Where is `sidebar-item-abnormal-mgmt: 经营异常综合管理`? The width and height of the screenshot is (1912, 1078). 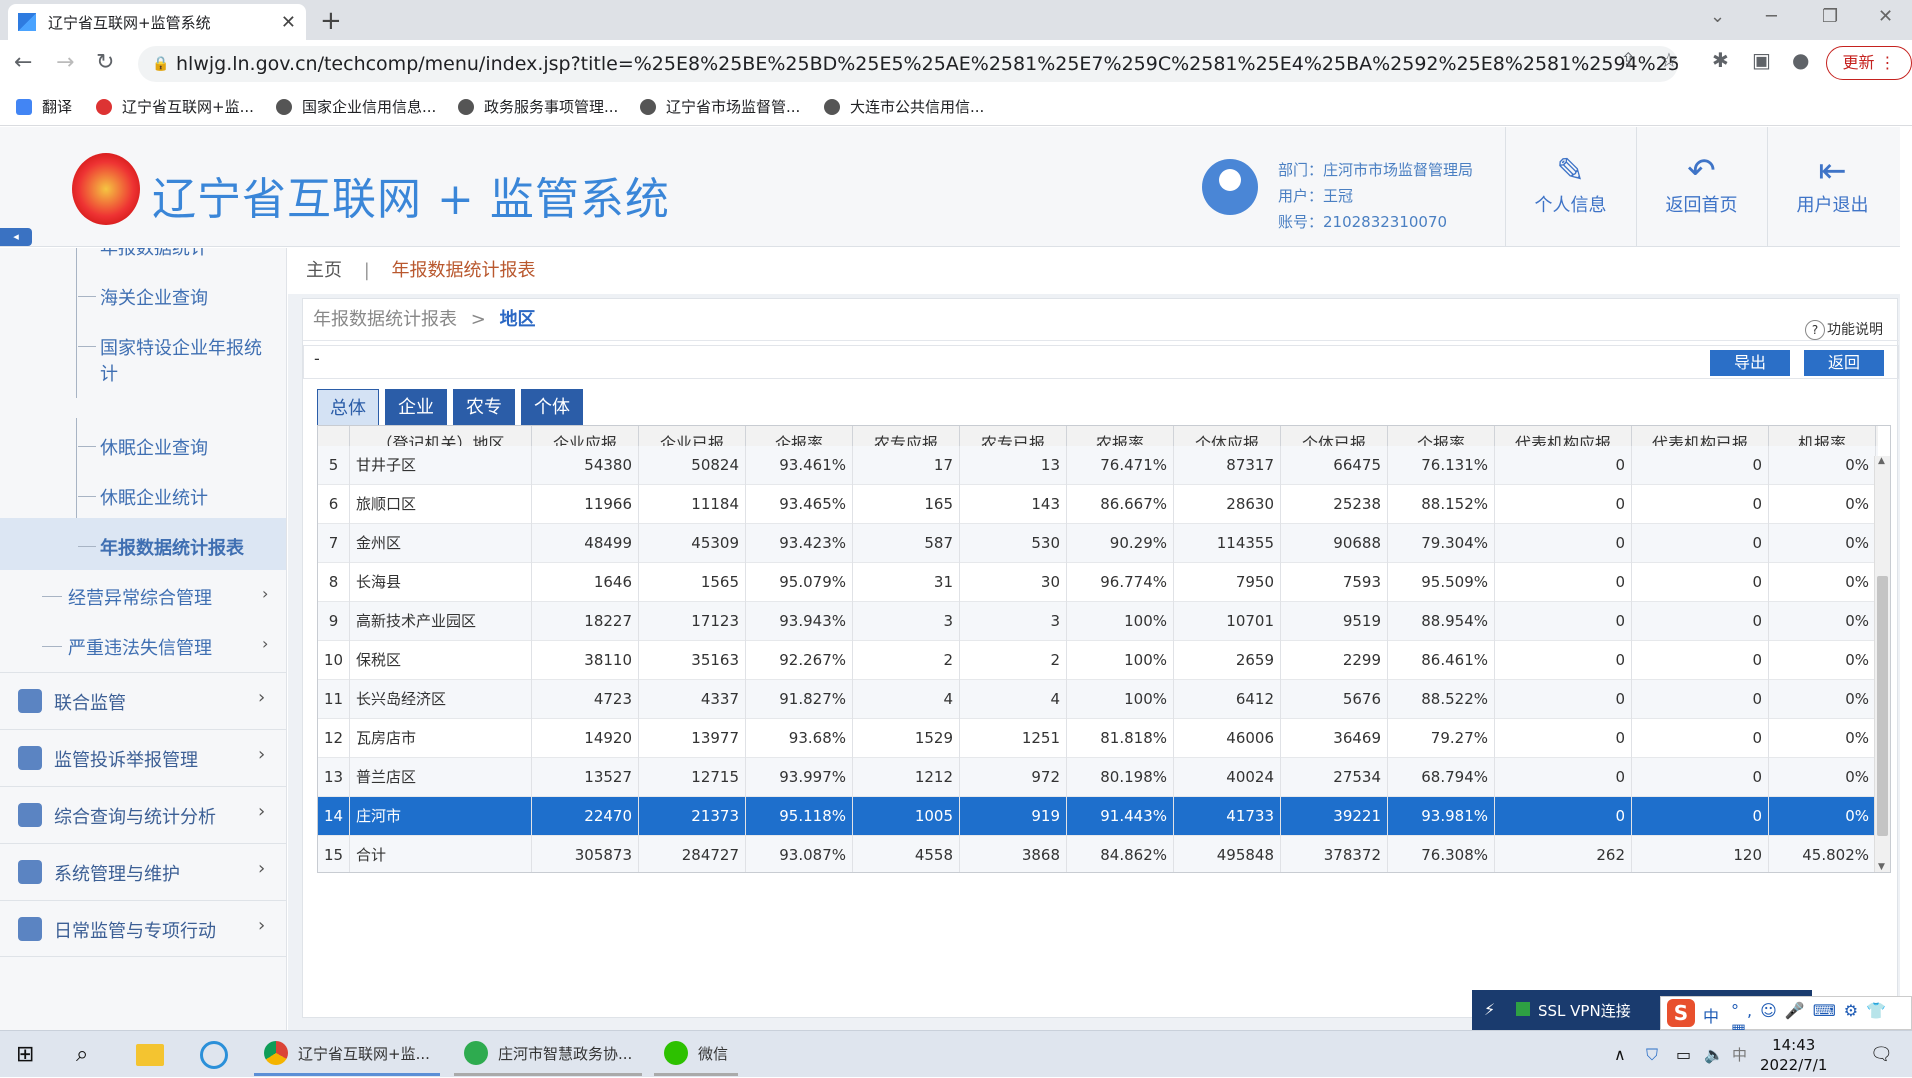 sidebar-item-abnormal-mgmt: 经营异常综合管理 is located at coordinates (140, 597).